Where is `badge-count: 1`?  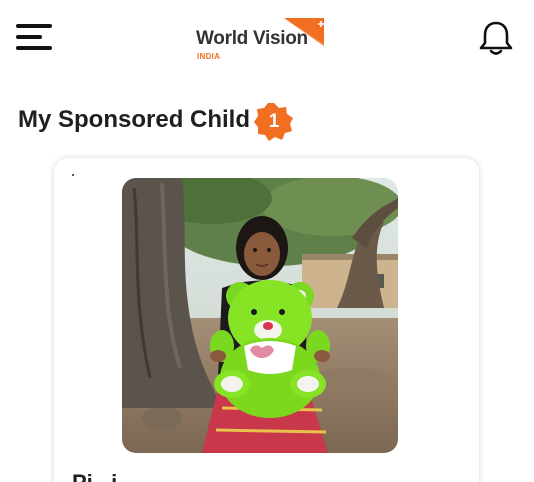
badge-count: 1 is located at coordinates (274, 121).